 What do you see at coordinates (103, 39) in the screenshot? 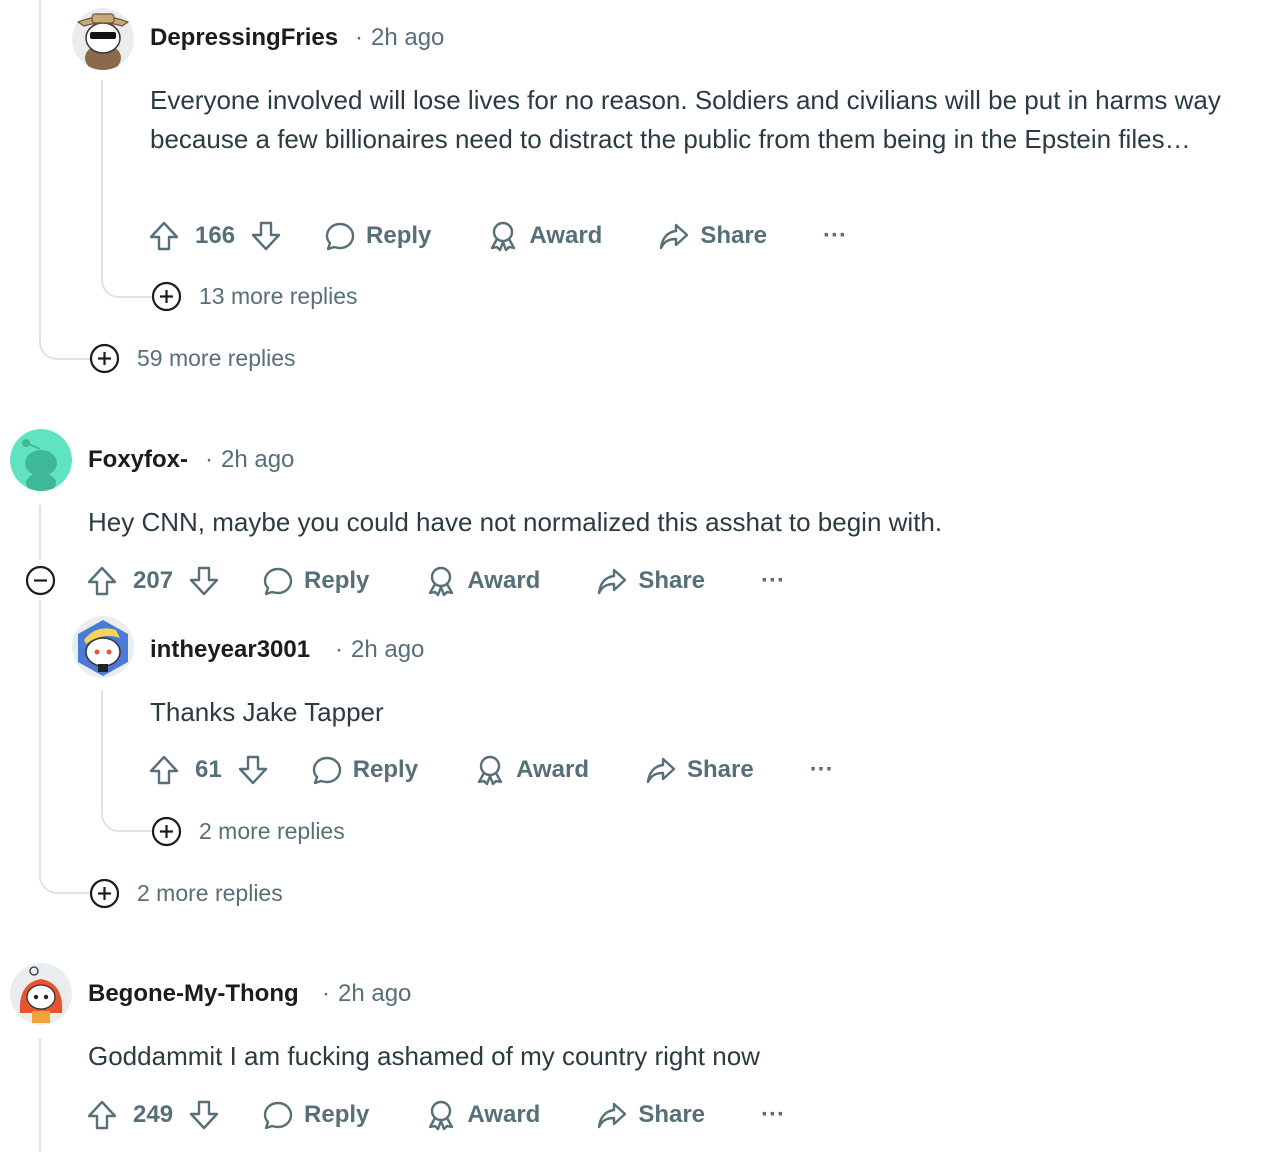
I see `avatar-depressingfries` at bounding box center [103, 39].